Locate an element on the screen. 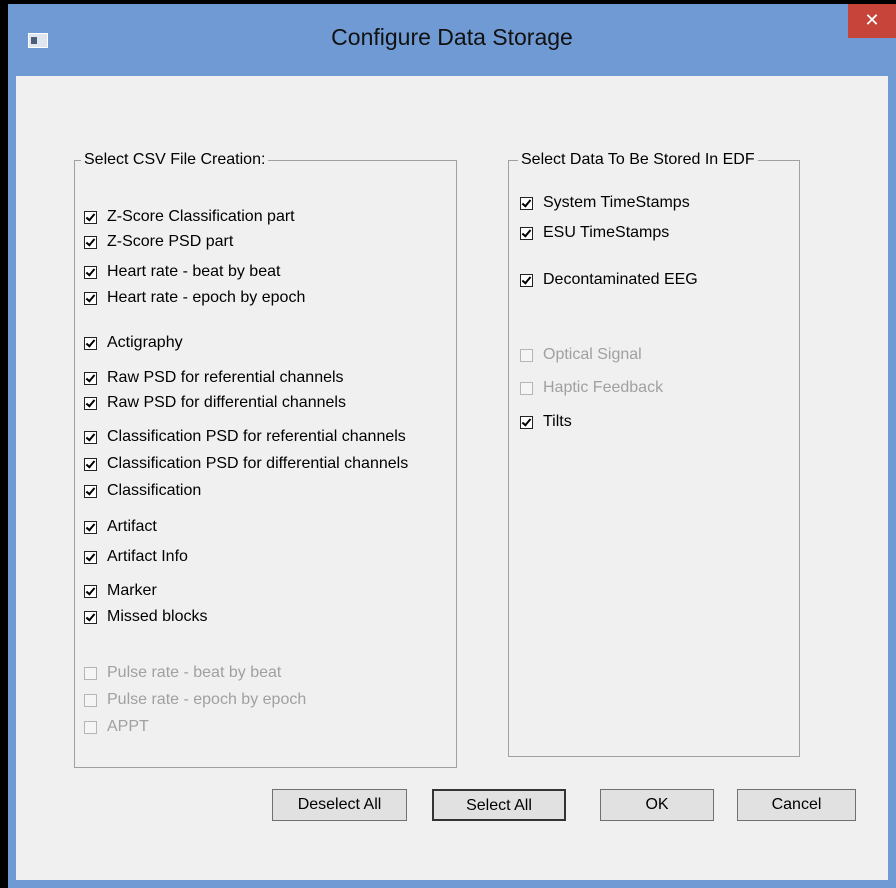 The height and width of the screenshot is (888, 896). csv-group-checkbox-0: Z-Score Classification part is located at coordinates (189, 217).